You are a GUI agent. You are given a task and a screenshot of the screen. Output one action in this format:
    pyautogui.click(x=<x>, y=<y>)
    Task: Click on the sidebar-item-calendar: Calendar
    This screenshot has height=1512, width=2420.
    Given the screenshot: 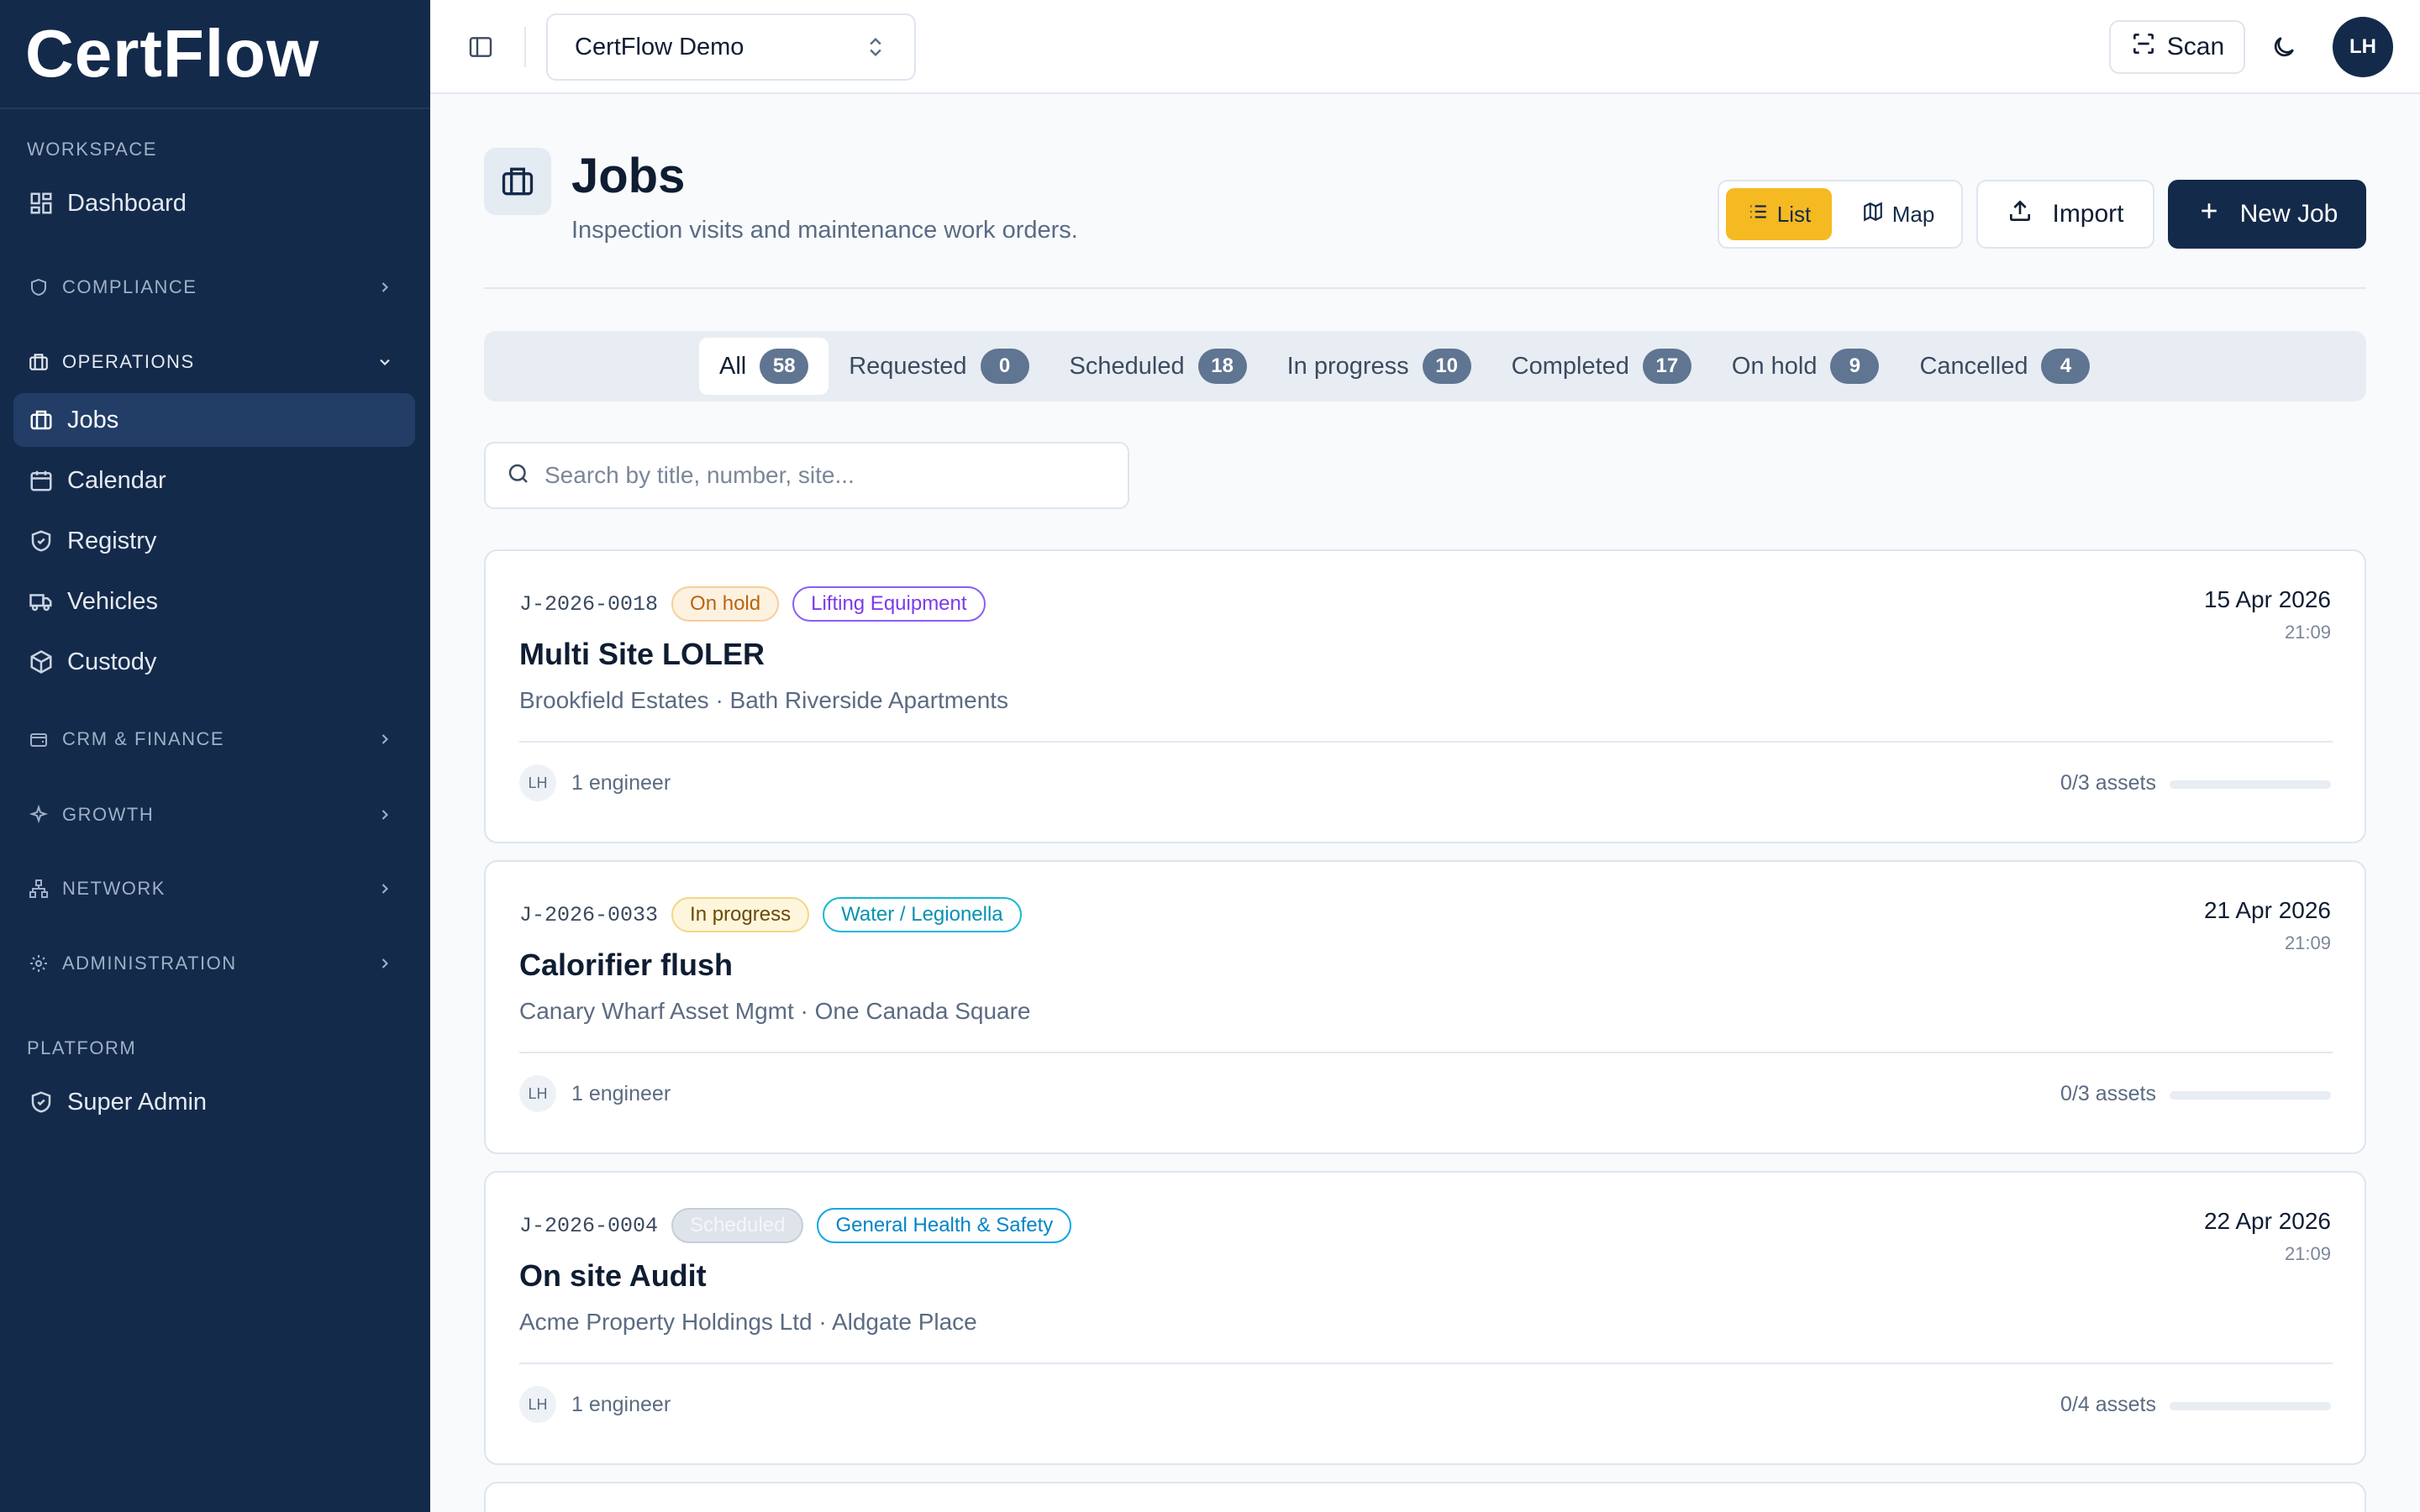 What is the action you would take?
    pyautogui.click(x=214, y=480)
    